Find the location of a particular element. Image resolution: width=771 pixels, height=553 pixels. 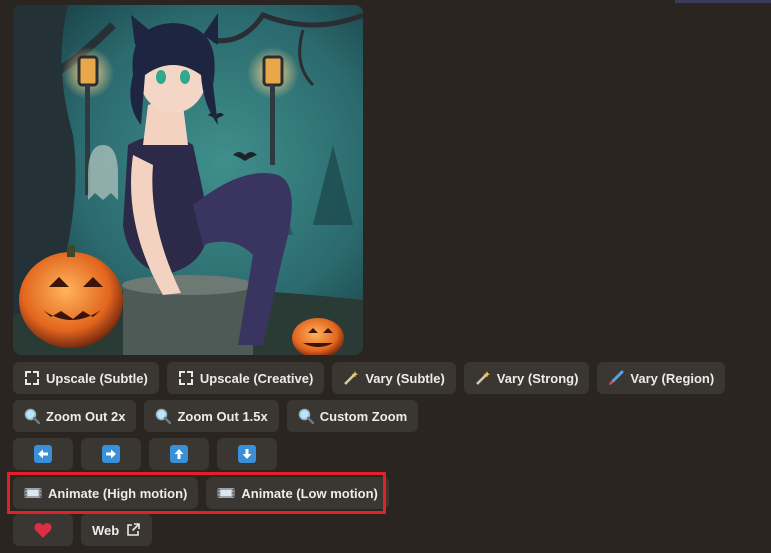

upscale-creative-button: Upscale (Creative) is located at coordinates (245, 378).